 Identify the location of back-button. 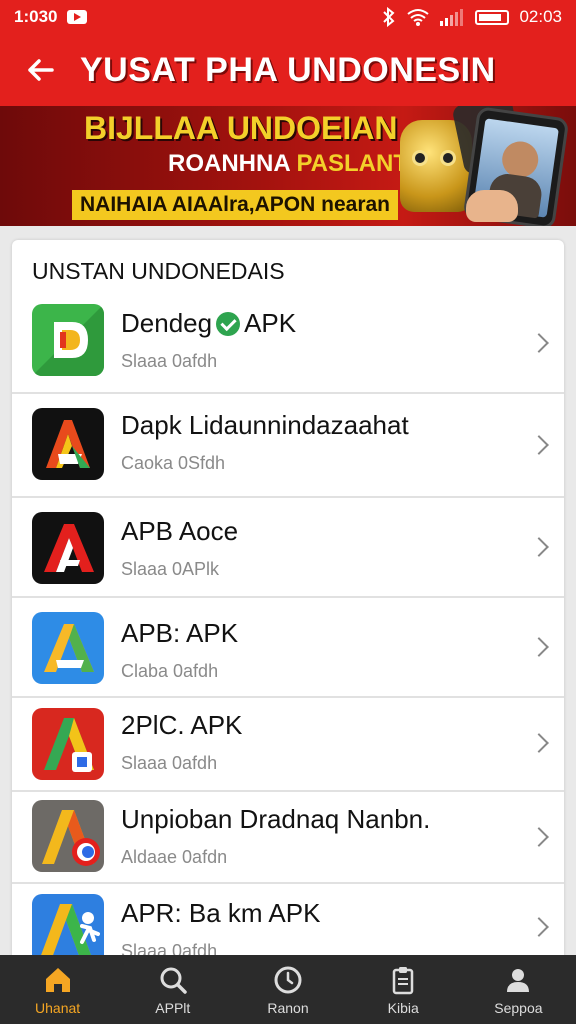
(40, 70).